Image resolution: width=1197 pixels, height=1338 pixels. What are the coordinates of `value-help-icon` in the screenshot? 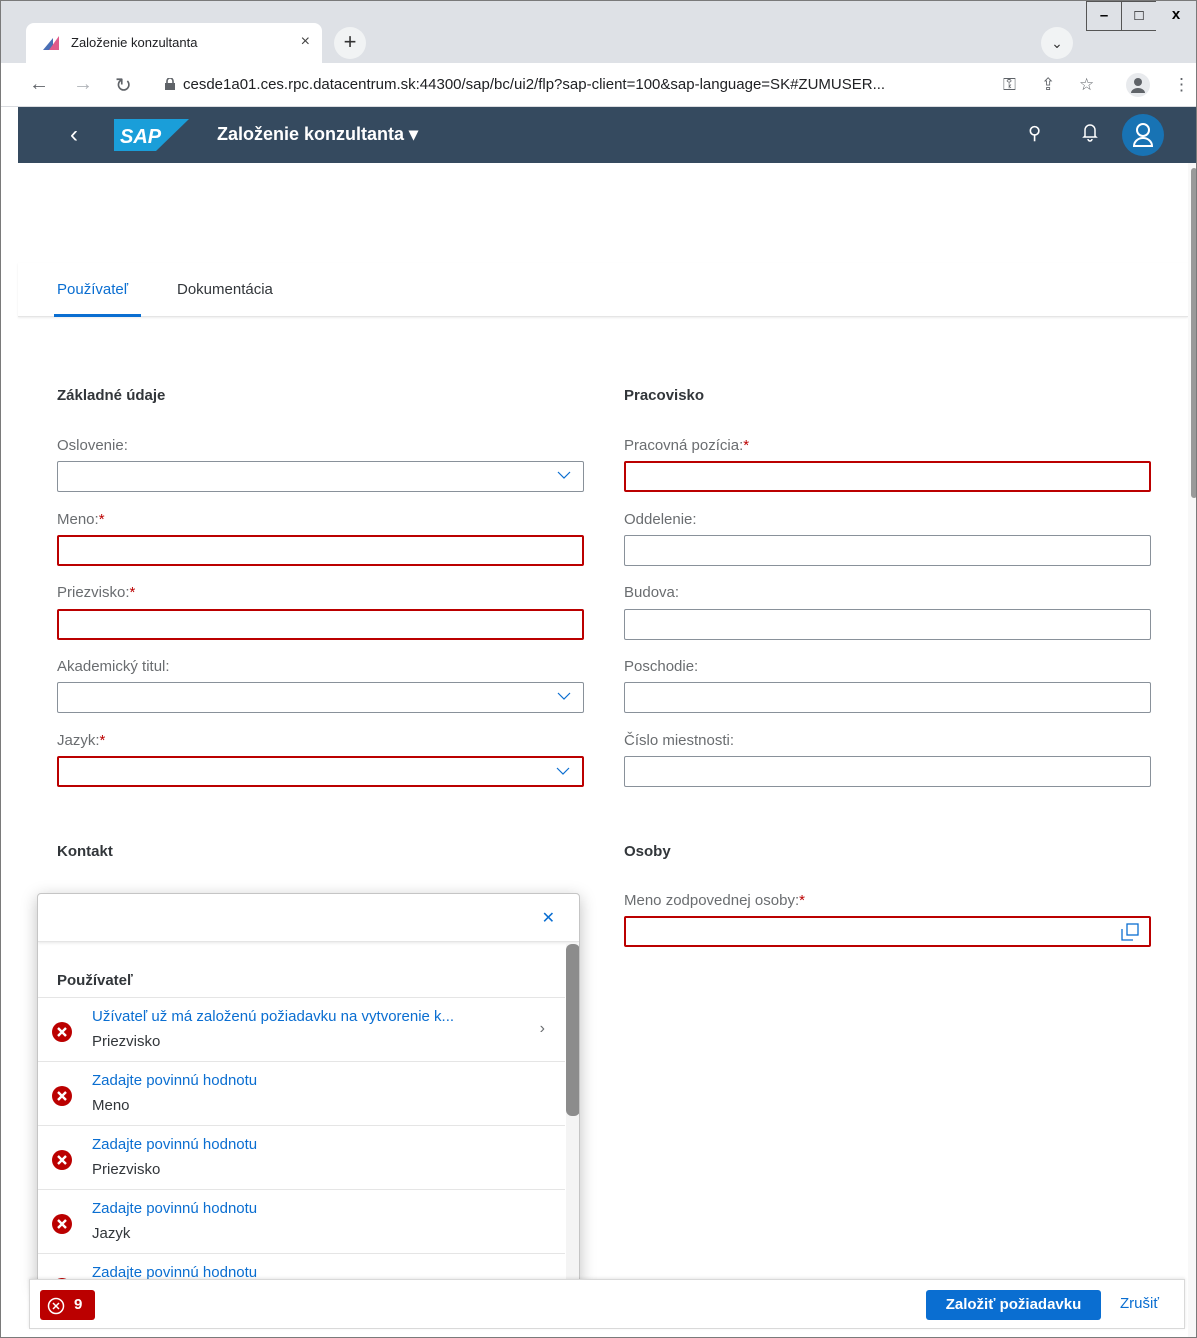 It's located at (1130, 932).